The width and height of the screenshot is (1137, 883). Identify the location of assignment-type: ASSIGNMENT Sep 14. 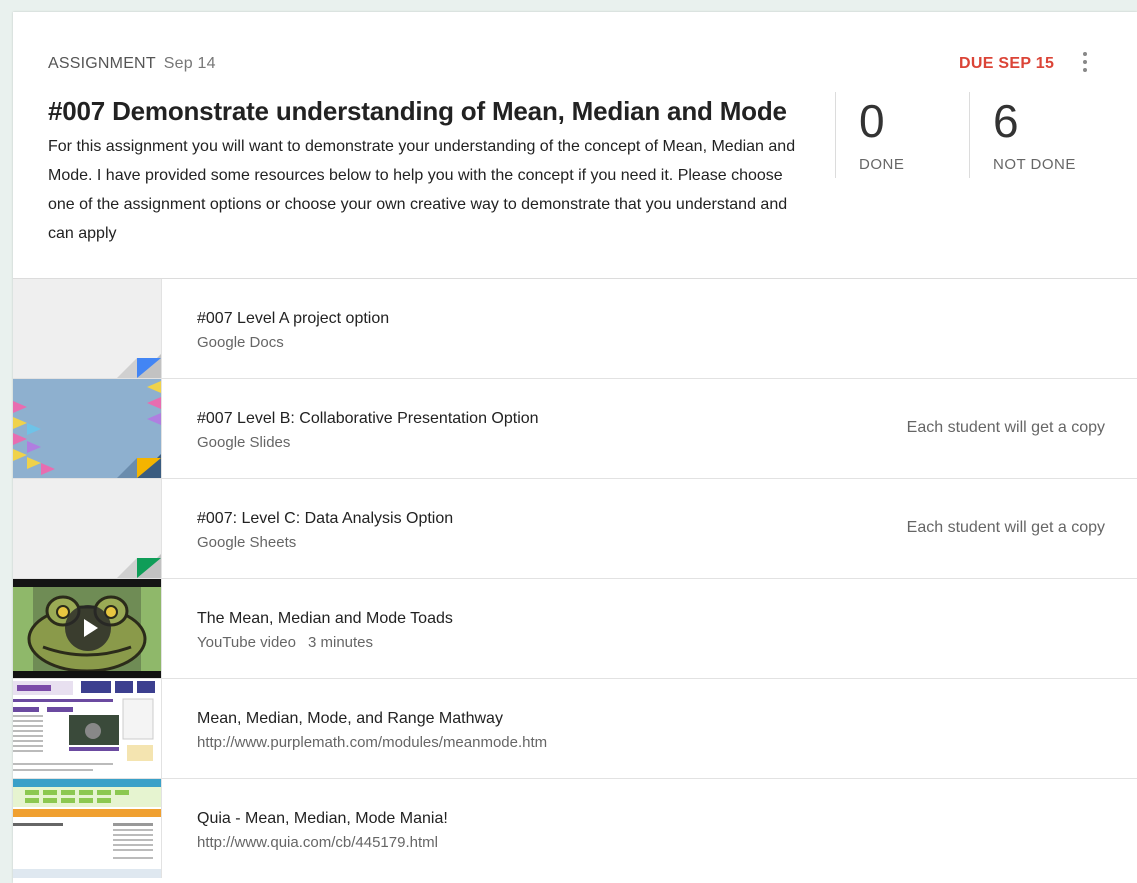
(132, 64).